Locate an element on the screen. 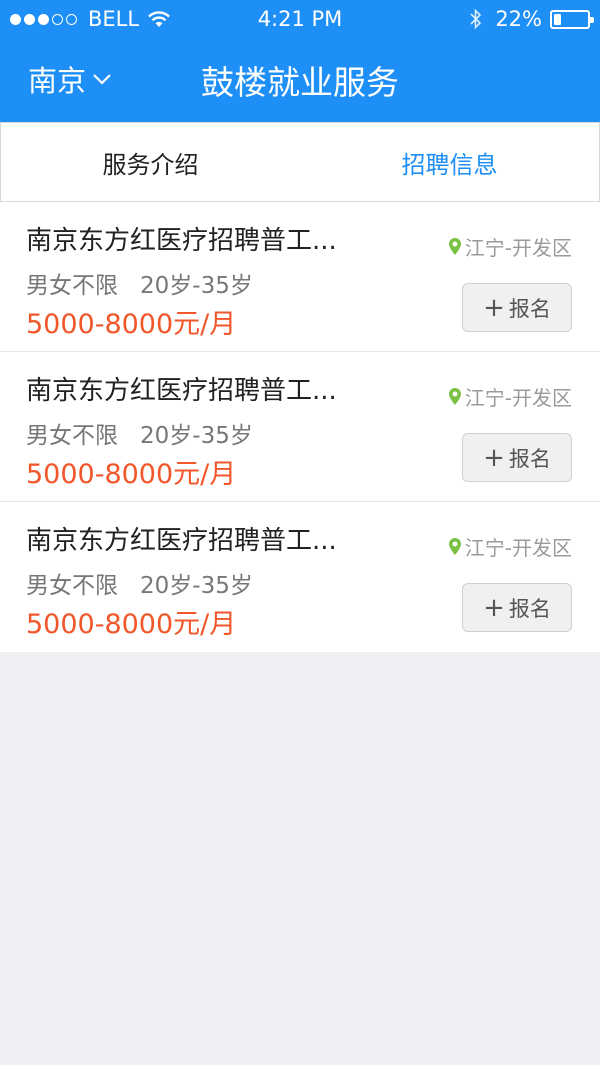 The image size is (600, 1065). status-right: 22% is located at coordinates (531, 19).